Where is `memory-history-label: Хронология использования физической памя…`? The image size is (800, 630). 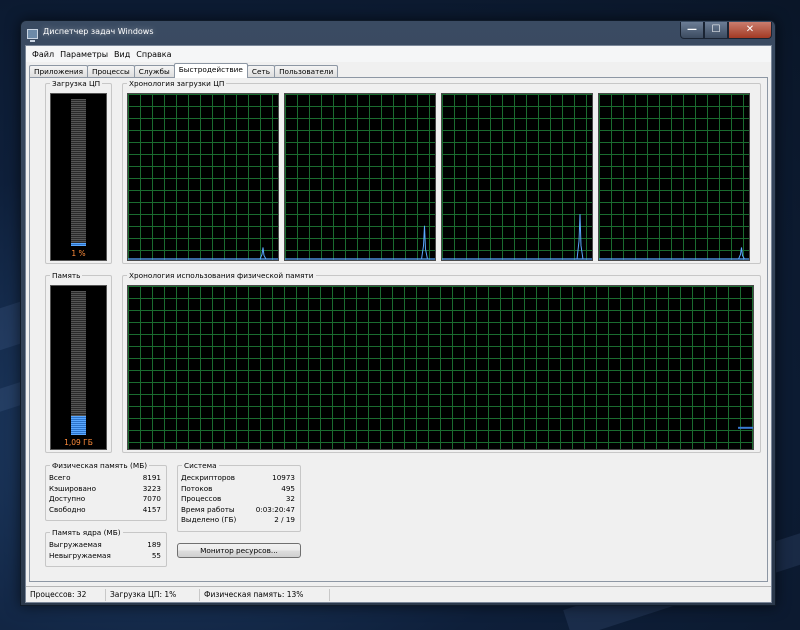 memory-history-label: Хронология использования физической памя… is located at coordinates (221, 275).